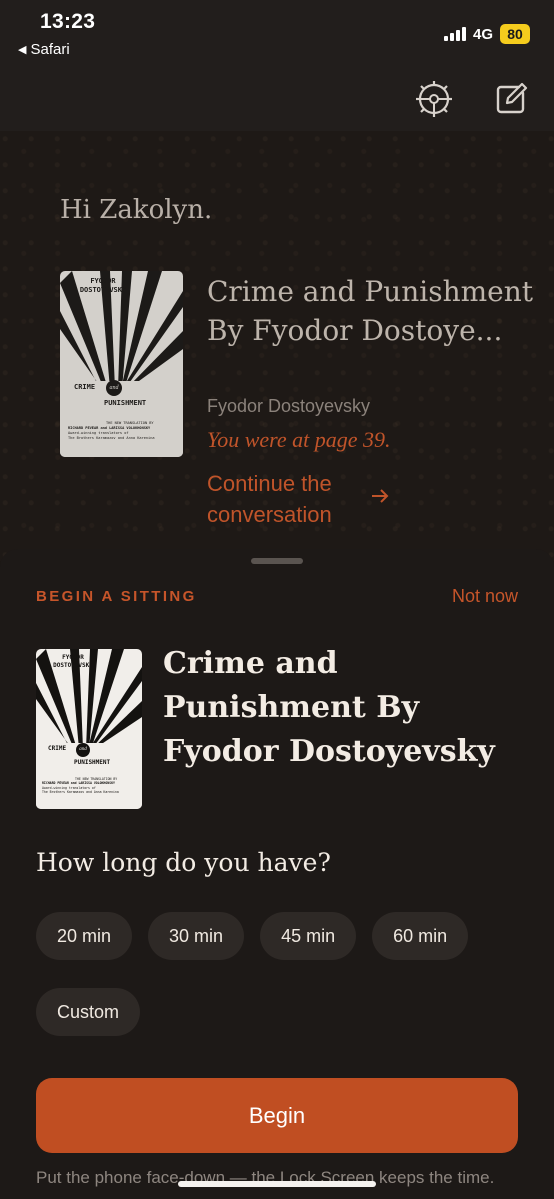 The image size is (554, 1199). I want to click on cover-author-line1: FYODOR, so click(103, 281).